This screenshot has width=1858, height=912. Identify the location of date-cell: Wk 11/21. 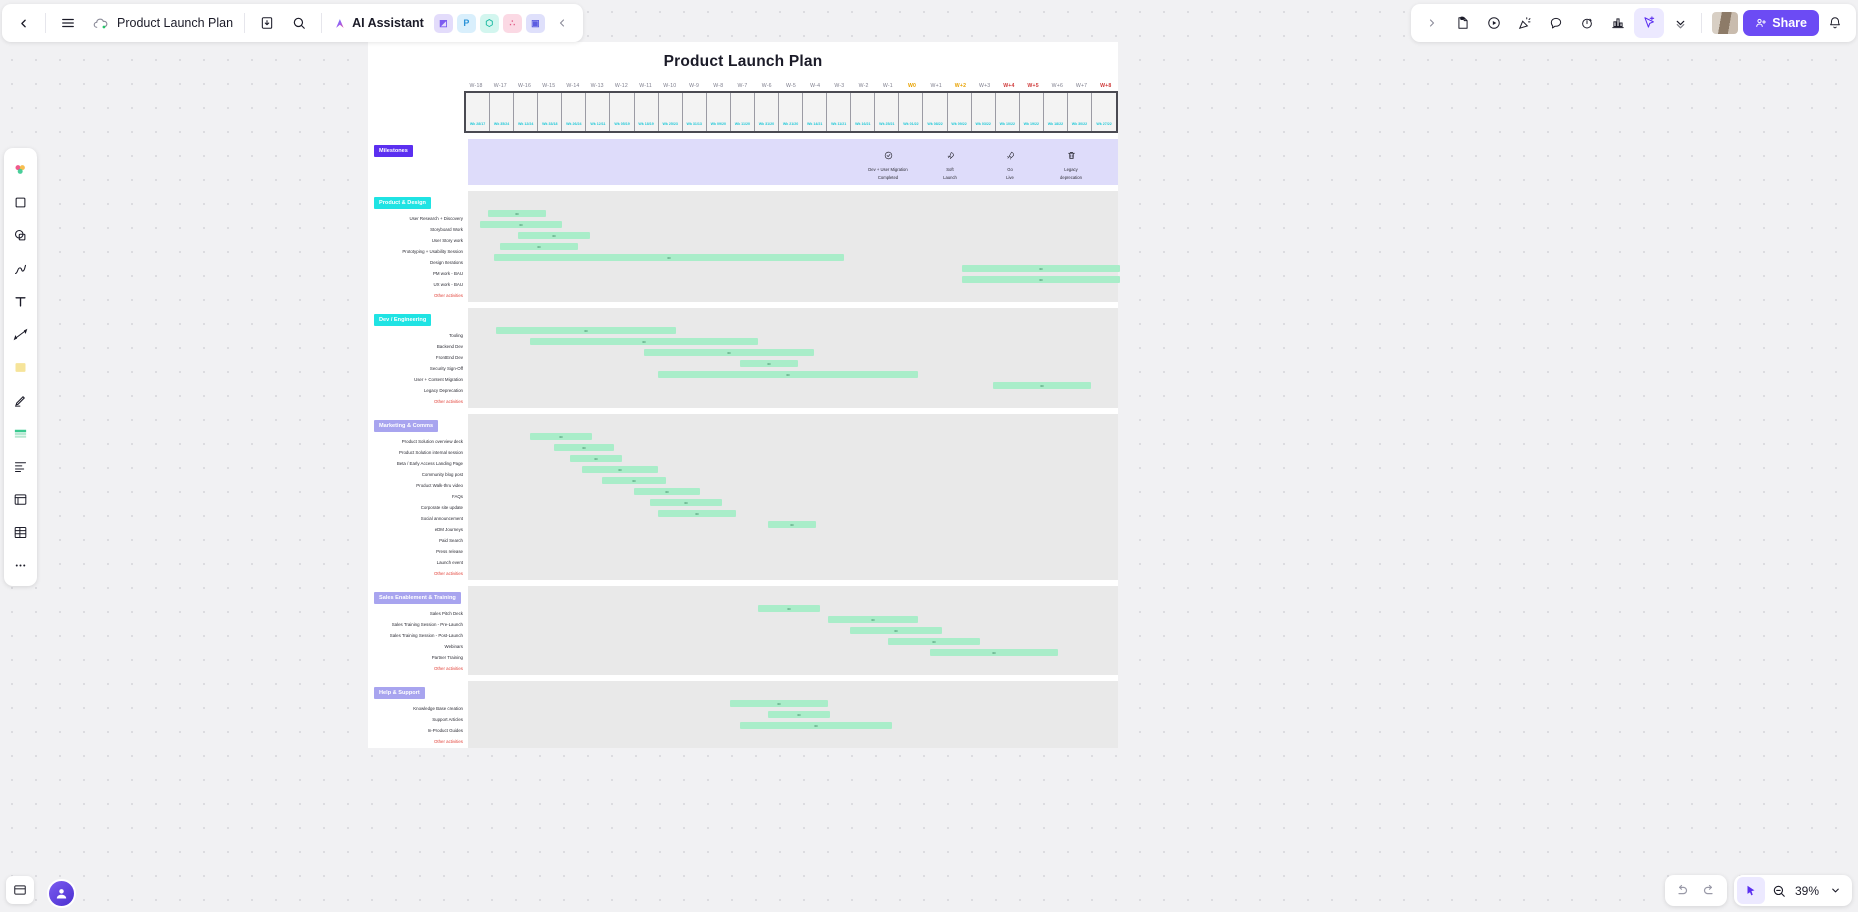
(839, 112).